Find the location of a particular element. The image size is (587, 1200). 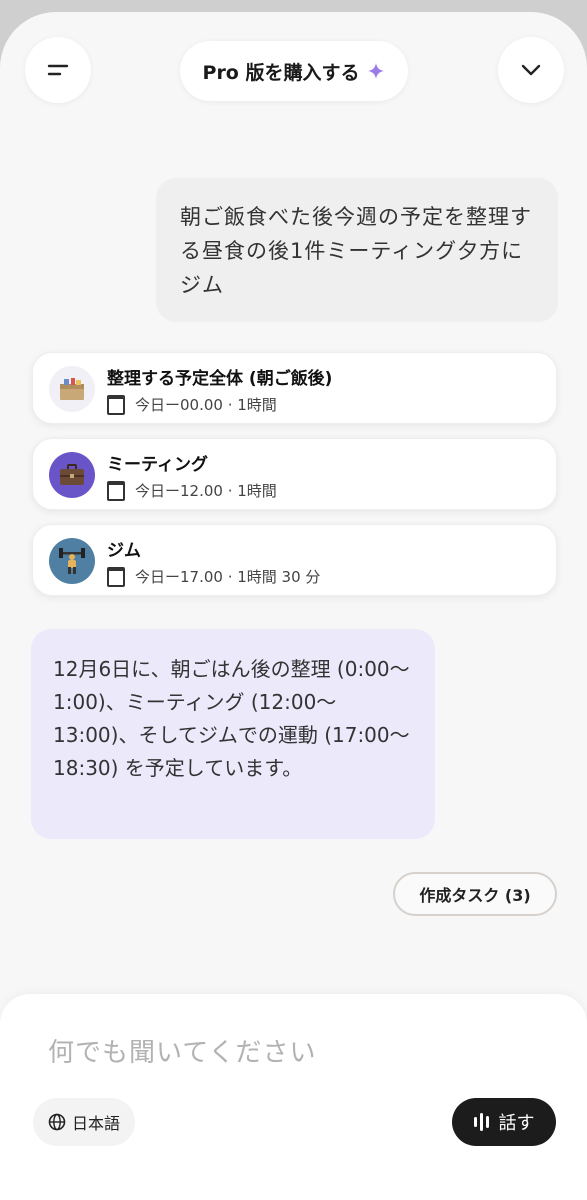

user-message-text: 朝ご飯食べた後今週の予定を整理する昼食の後1件ミーティング夕方にジム is located at coordinates (356, 251).